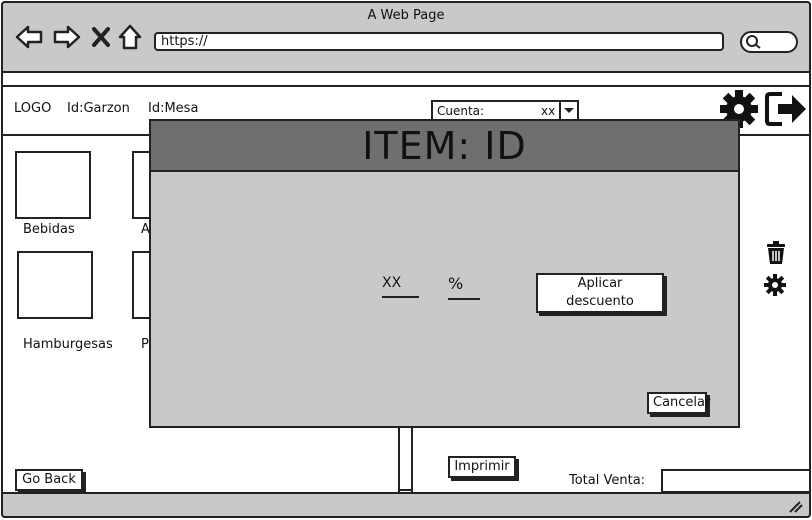 Image resolution: width=812 pixels, height=520 pixels. What do you see at coordinates (67, 37) in the screenshot?
I see `forward-arrow-icon` at bounding box center [67, 37].